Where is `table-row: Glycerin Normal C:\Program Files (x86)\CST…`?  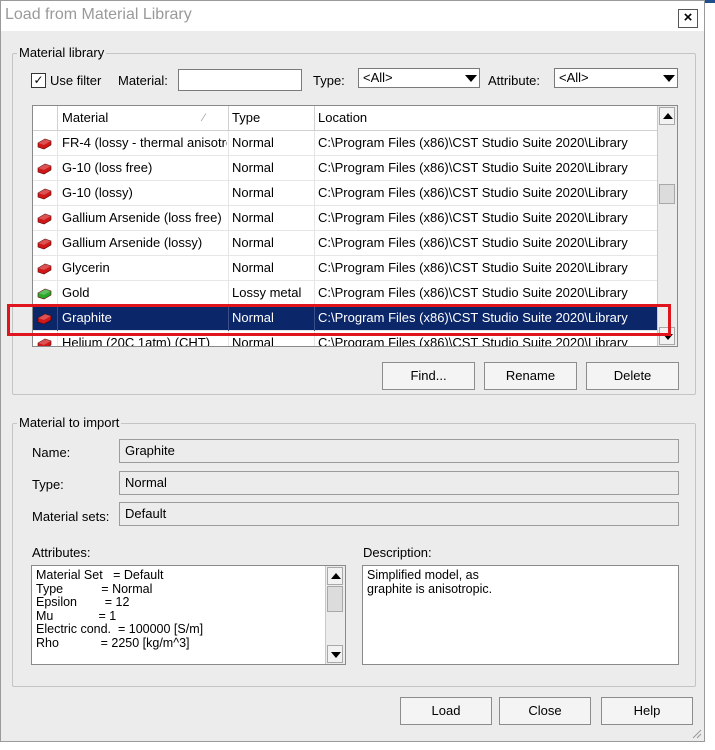
table-row: Glycerin Normal C:\Program Files (x86)\CST… is located at coordinates (346, 268).